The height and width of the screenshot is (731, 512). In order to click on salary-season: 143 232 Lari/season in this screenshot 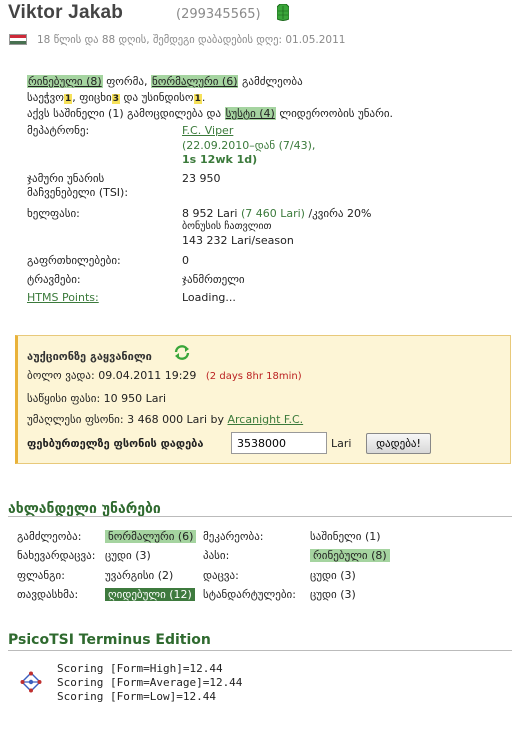, I will do `click(238, 240)`.